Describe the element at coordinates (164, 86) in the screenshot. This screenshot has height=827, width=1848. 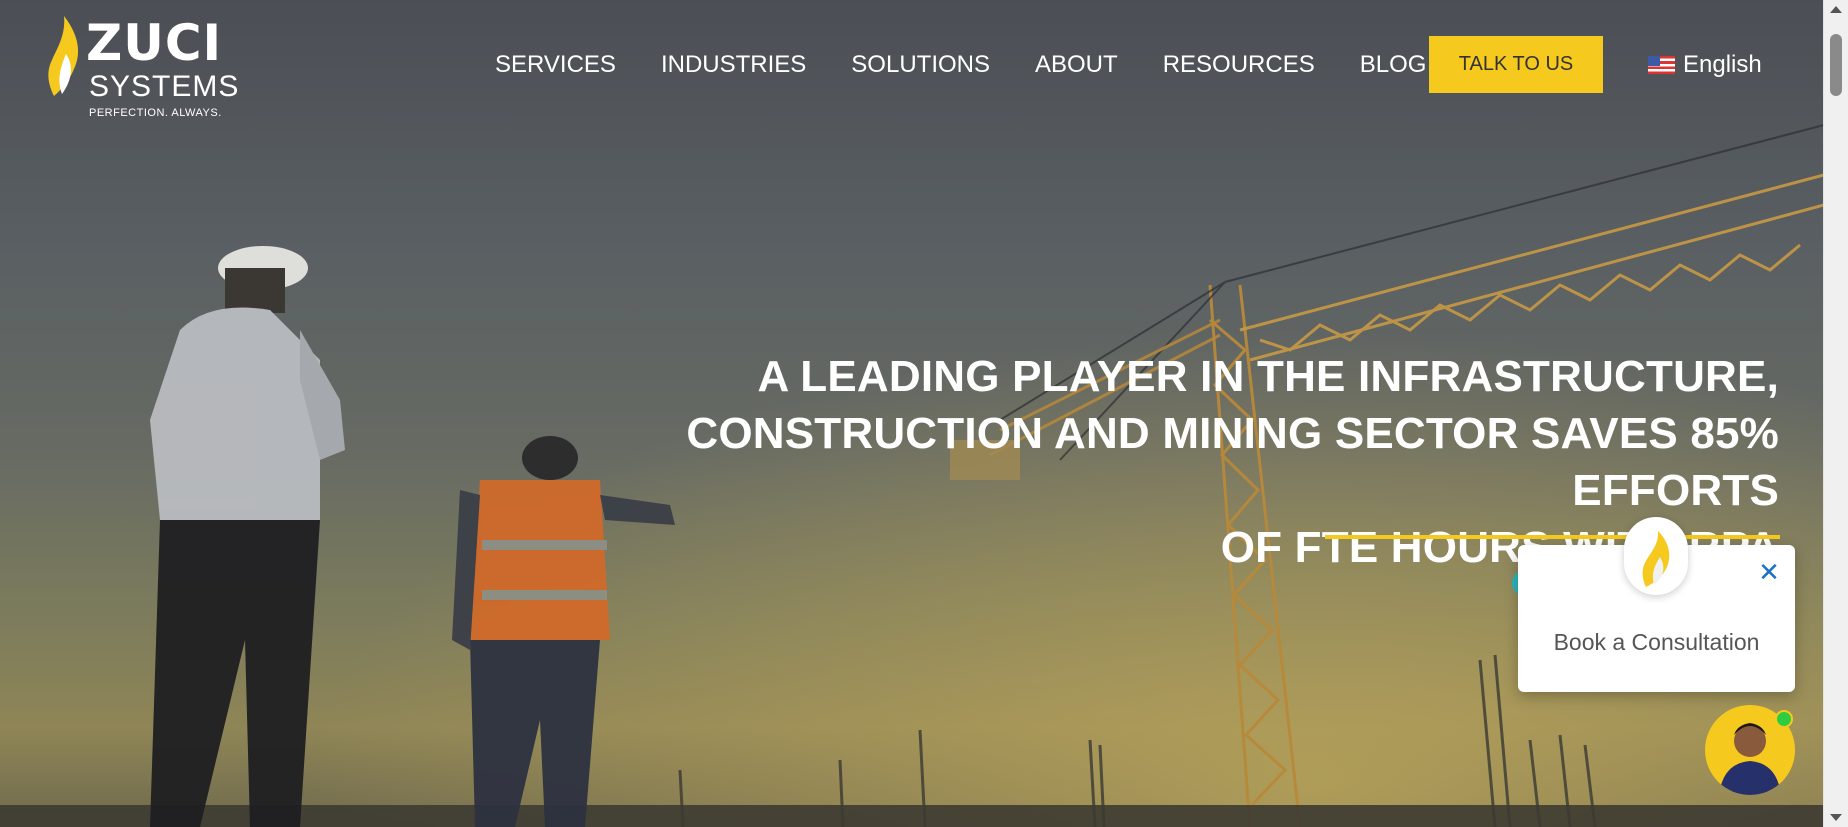
I see `logo-subname: SYSTEMS` at that location.